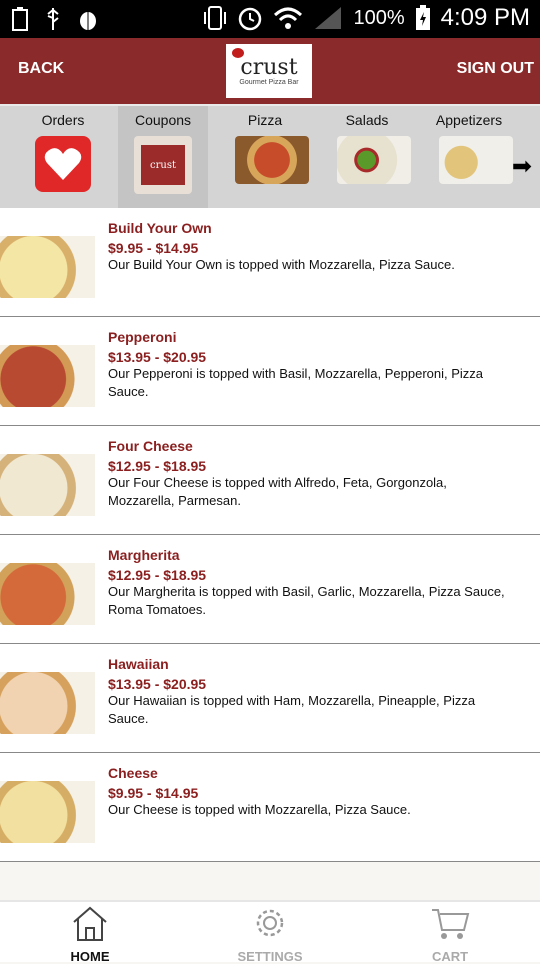  What do you see at coordinates (20, 19) in the screenshot?
I see `battery-100-icon` at bounding box center [20, 19].